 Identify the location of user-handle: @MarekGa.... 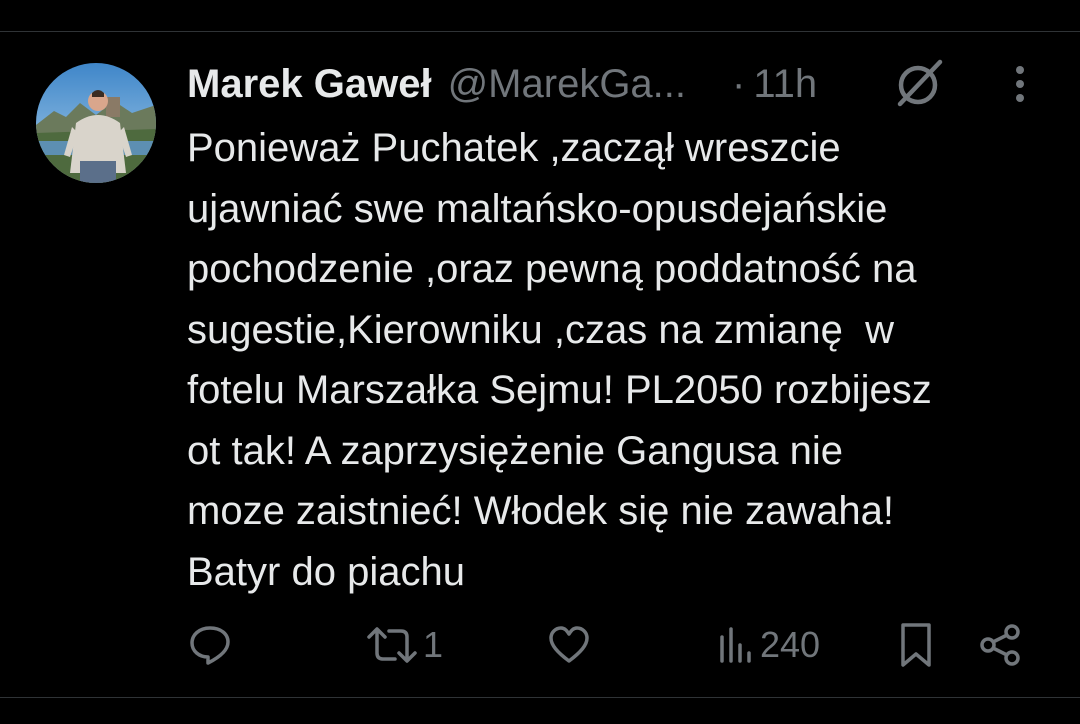
(567, 84).